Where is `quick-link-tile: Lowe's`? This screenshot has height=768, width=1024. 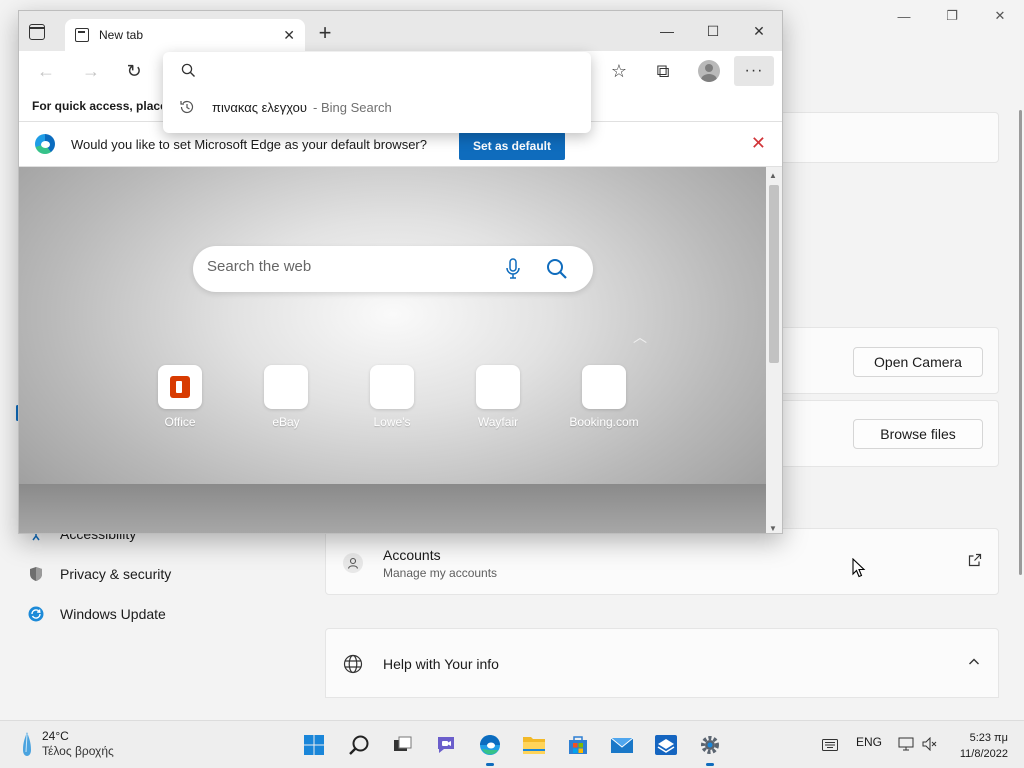 quick-link-tile: Lowe's is located at coordinates (392, 397).